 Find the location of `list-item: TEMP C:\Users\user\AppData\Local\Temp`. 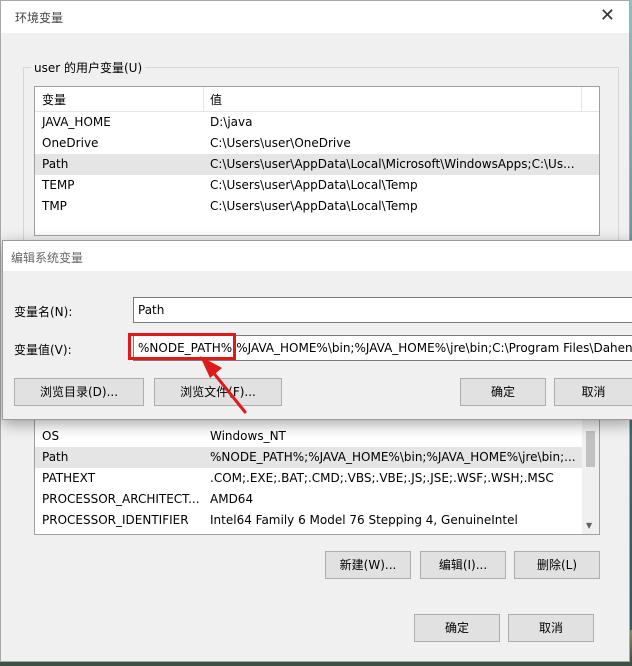

list-item: TEMP C:\Users\user\AppData\Local\Temp is located at coordinates (317, 185).